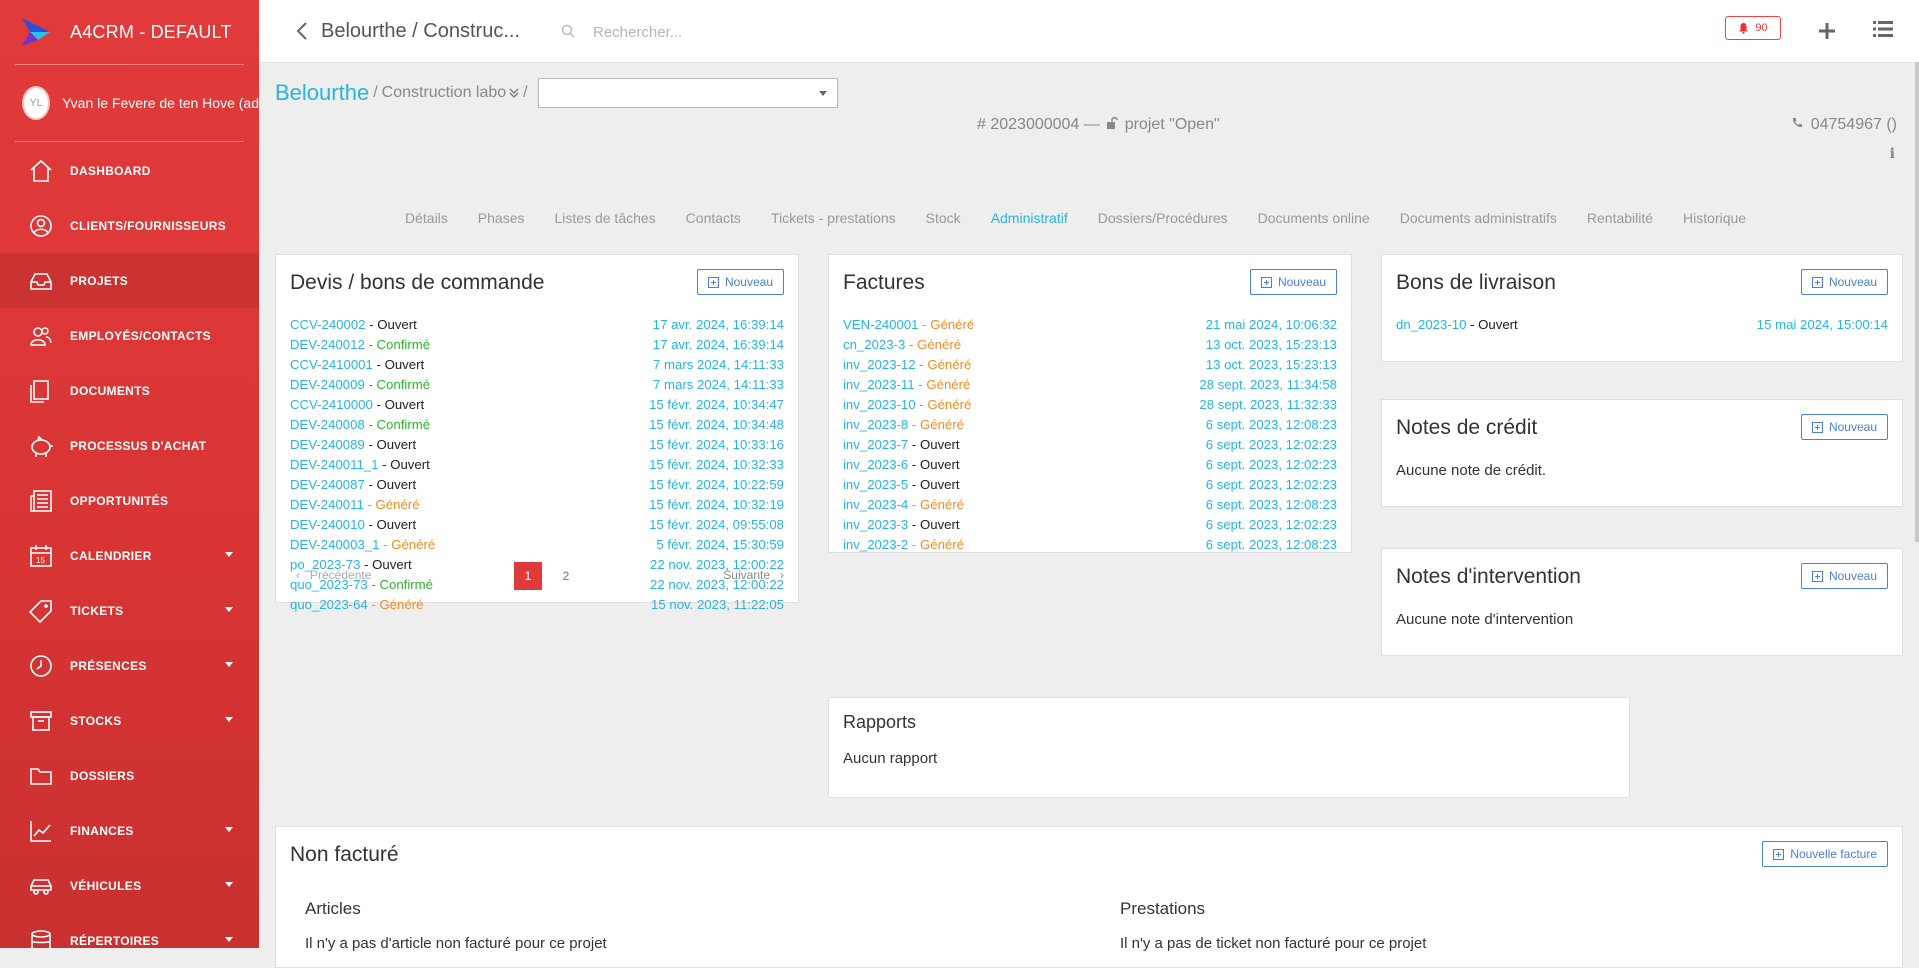  Describe the element at coordinates (129, 390) in the screenshot. I see `sidebar-item-documents: DOCUMENTS` at that location.